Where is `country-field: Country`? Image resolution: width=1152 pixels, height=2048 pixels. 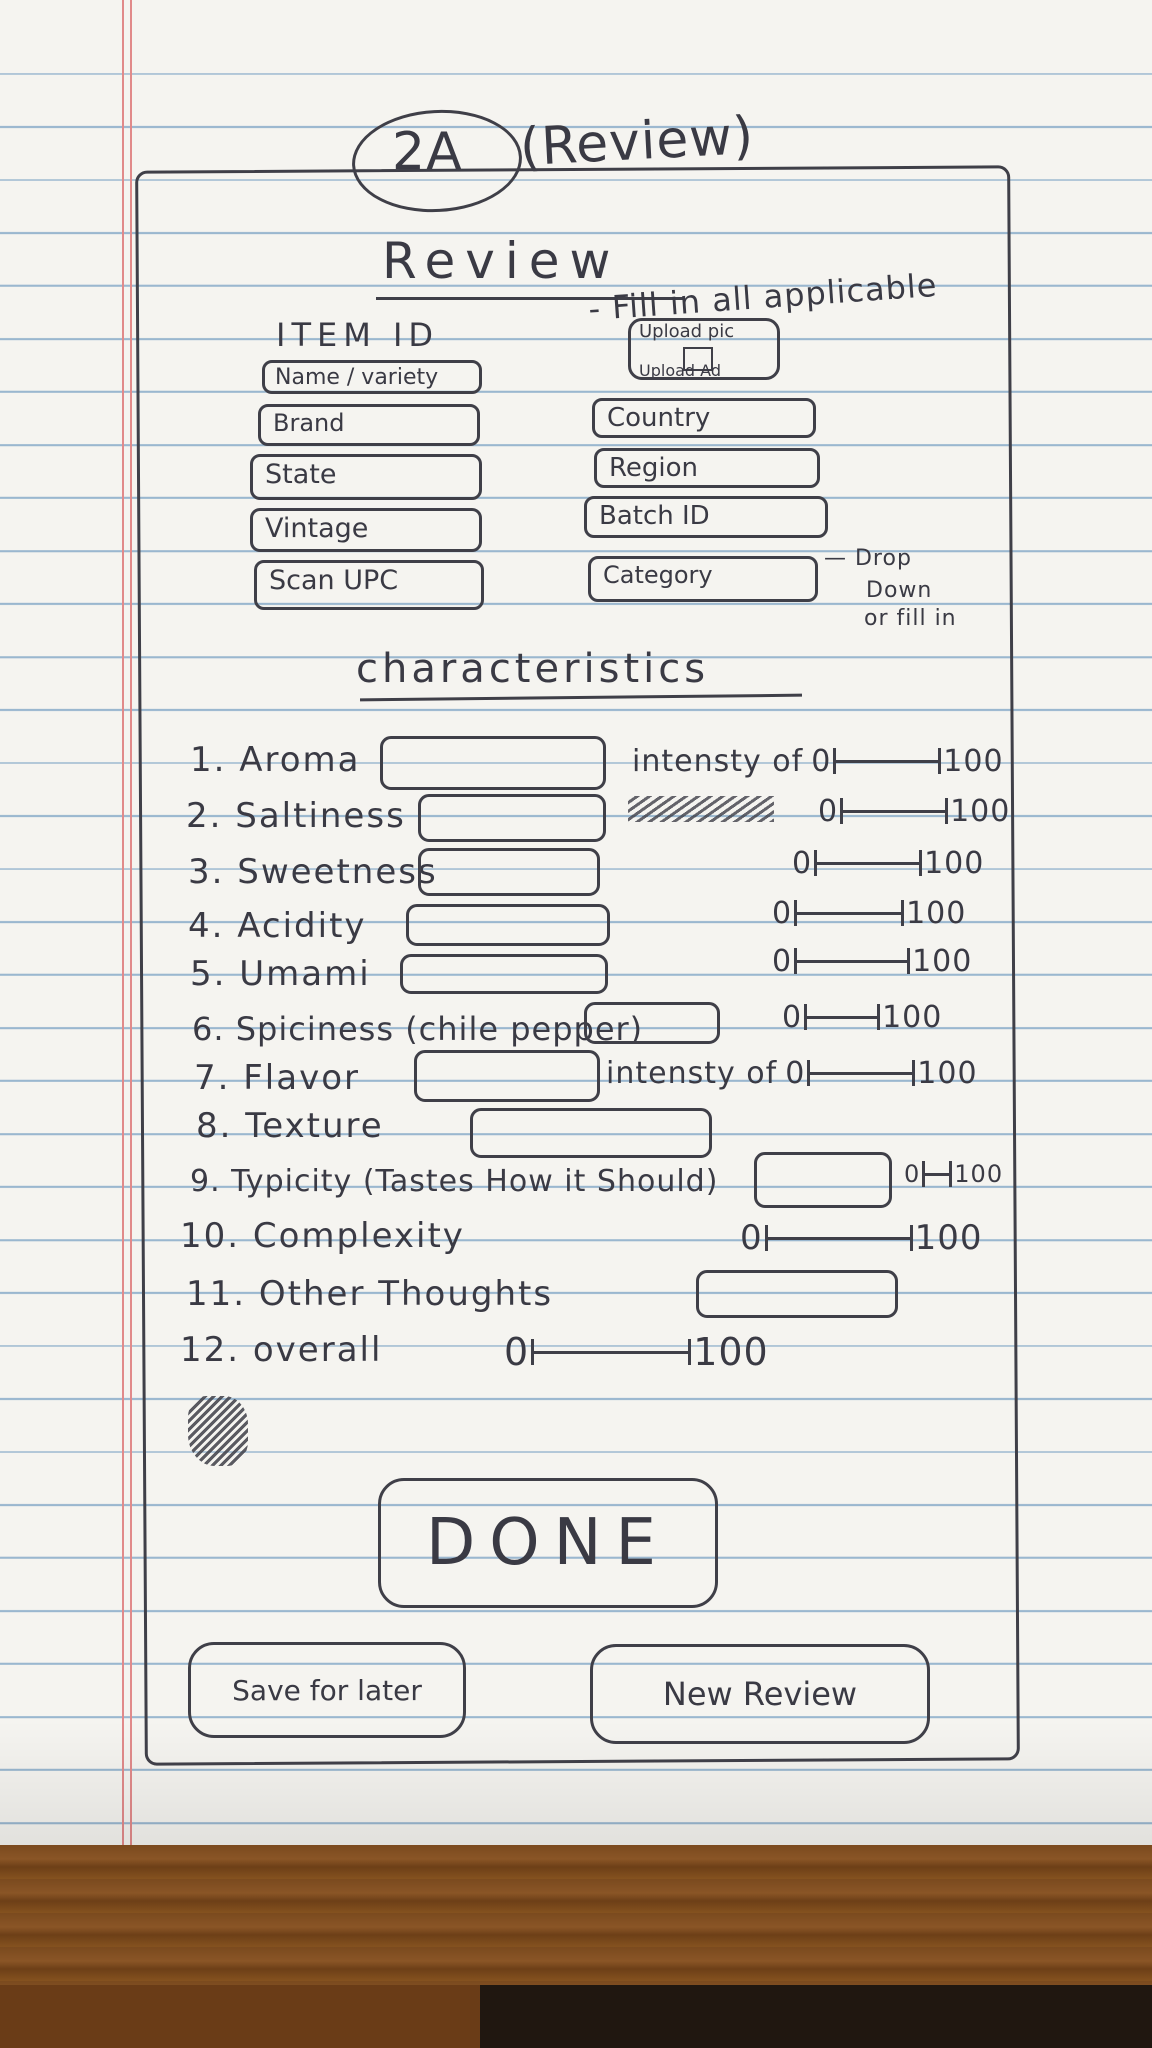
country-field: Country is located at coordinates (704, 418).